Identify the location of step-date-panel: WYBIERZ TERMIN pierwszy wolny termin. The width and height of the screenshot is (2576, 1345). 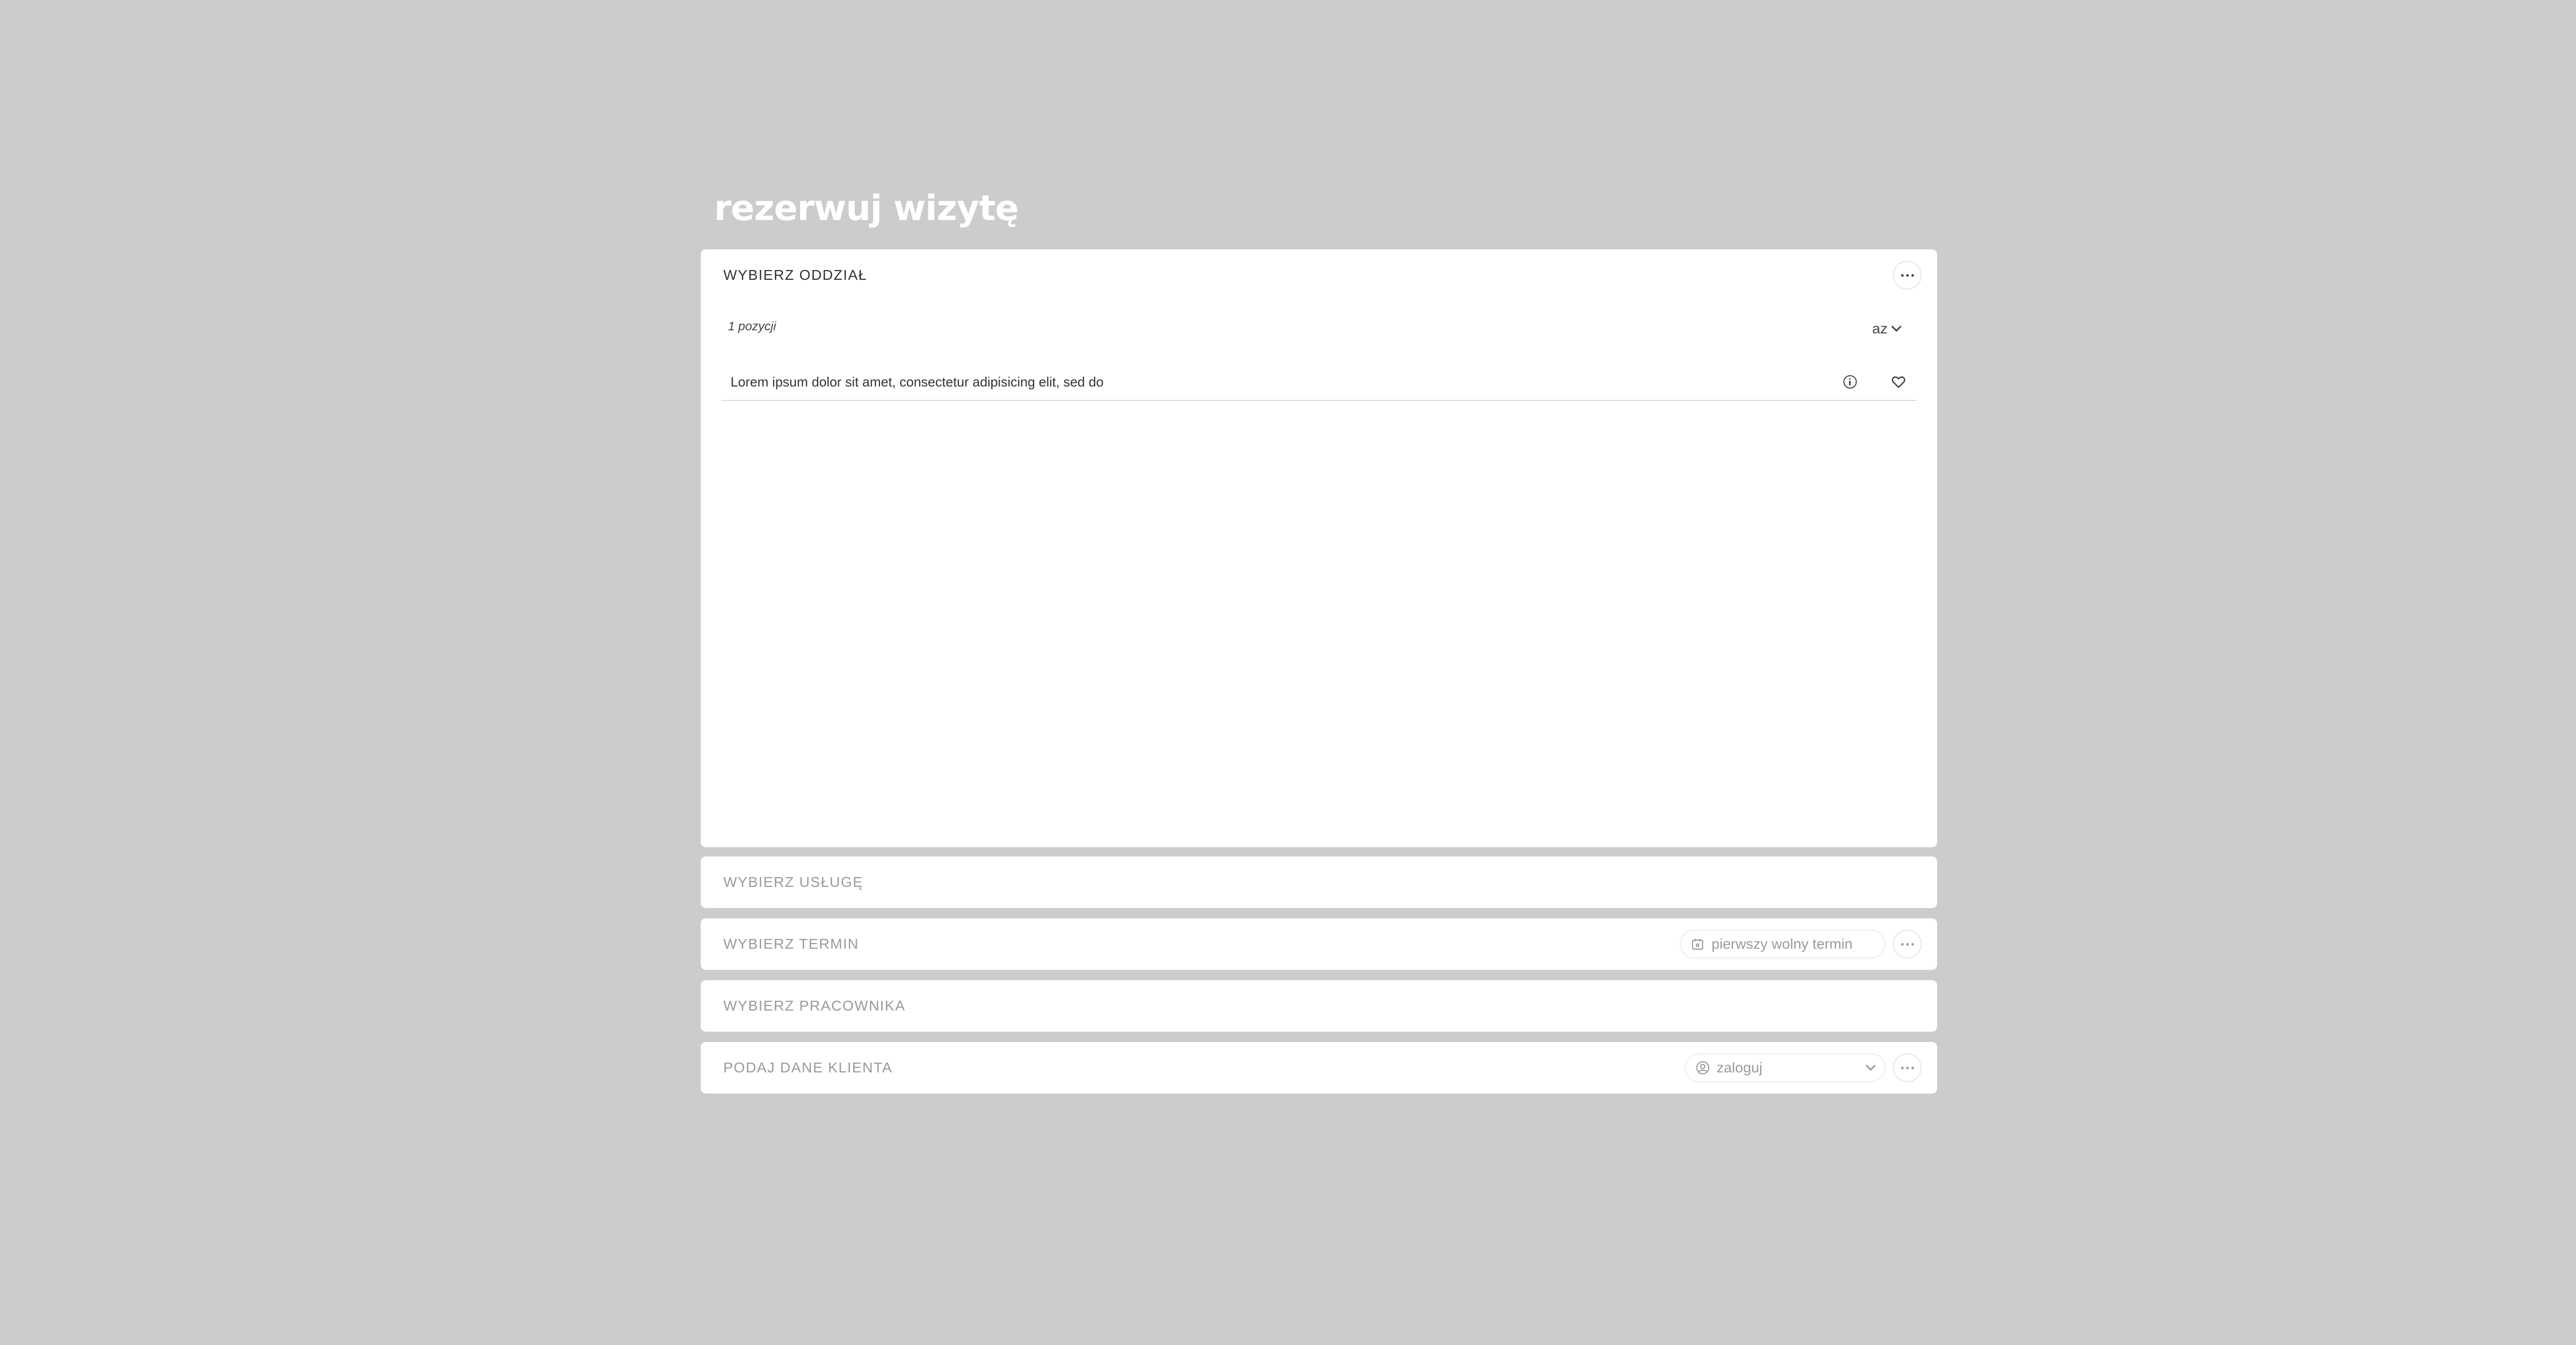
(1319, 944).